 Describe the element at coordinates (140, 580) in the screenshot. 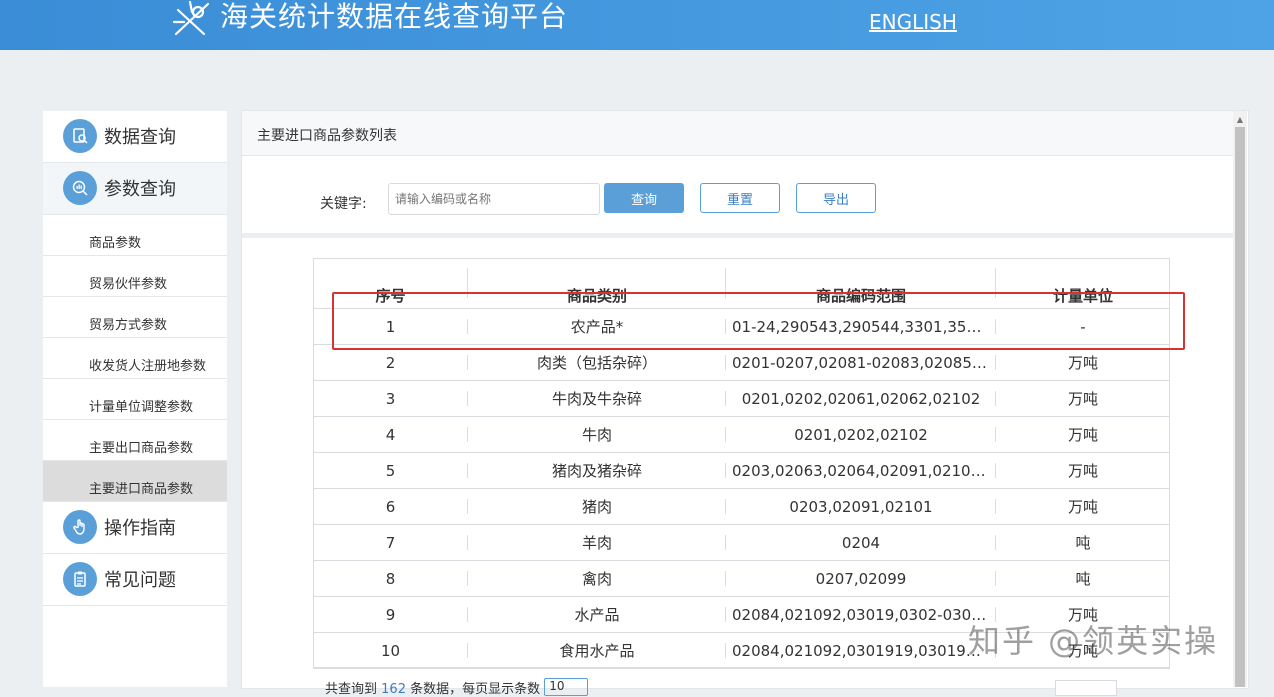

I see `sidebar-item-label: 常见问题` at that location.